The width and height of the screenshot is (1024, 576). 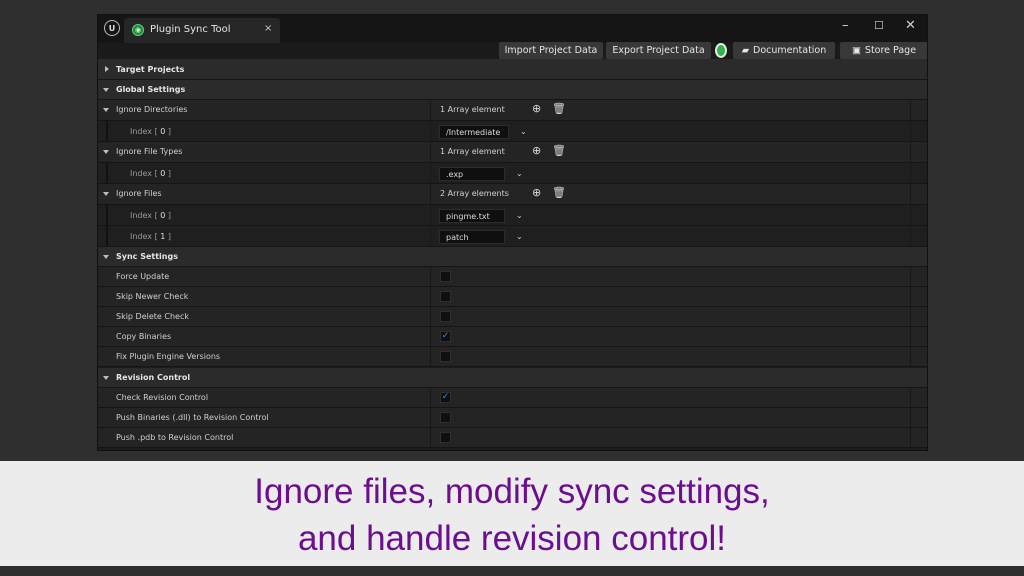 I want to click on maximize-button: ☐, so click(x=879, y=25).